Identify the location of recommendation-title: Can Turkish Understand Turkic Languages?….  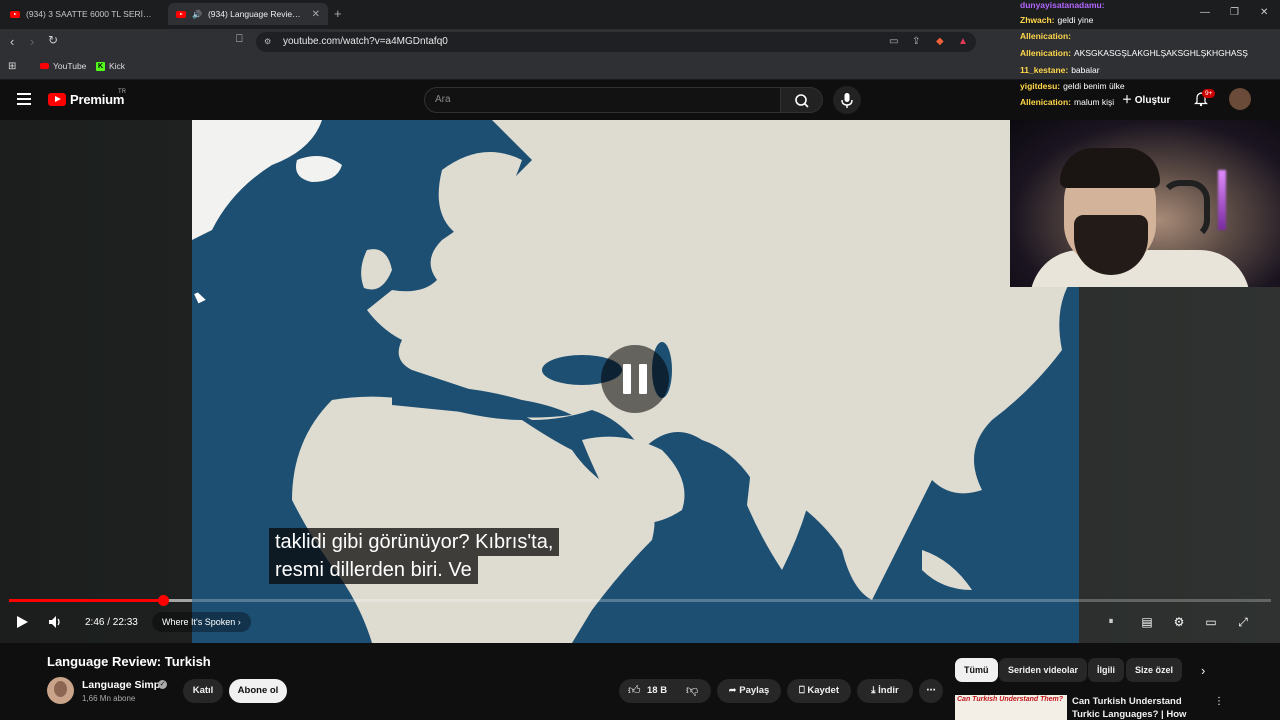
(1142, 707).